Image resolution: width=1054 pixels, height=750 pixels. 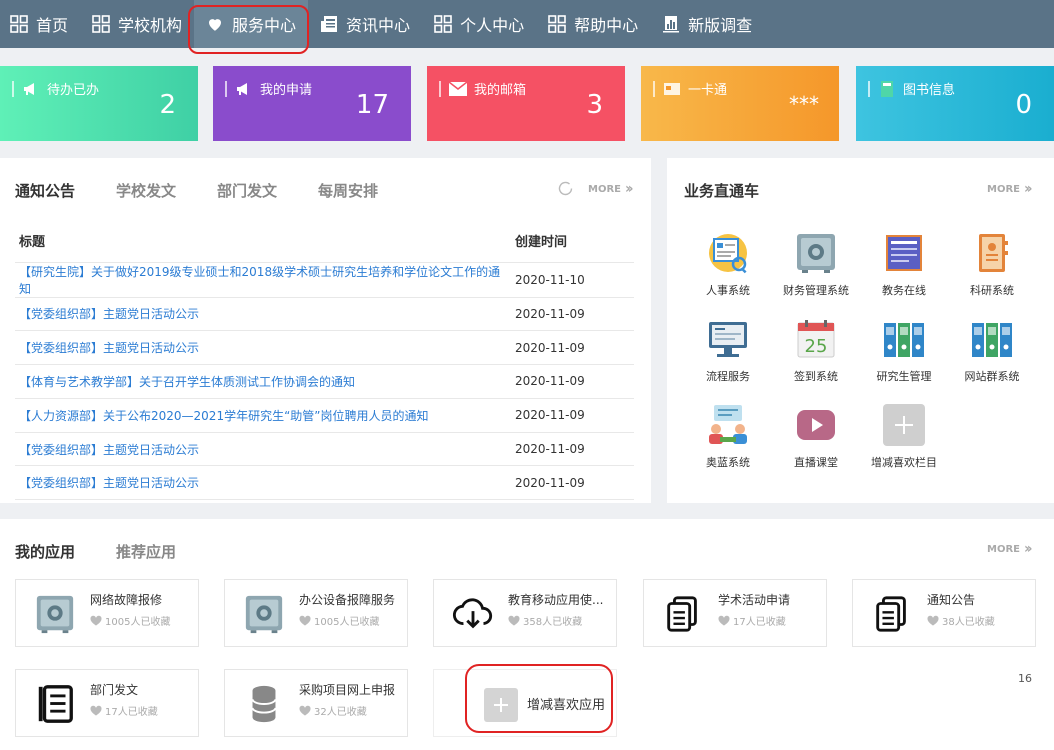 I want to click on app-card-dept-docs: 部门发文 17人已收藏, so click(x=107, y=703).